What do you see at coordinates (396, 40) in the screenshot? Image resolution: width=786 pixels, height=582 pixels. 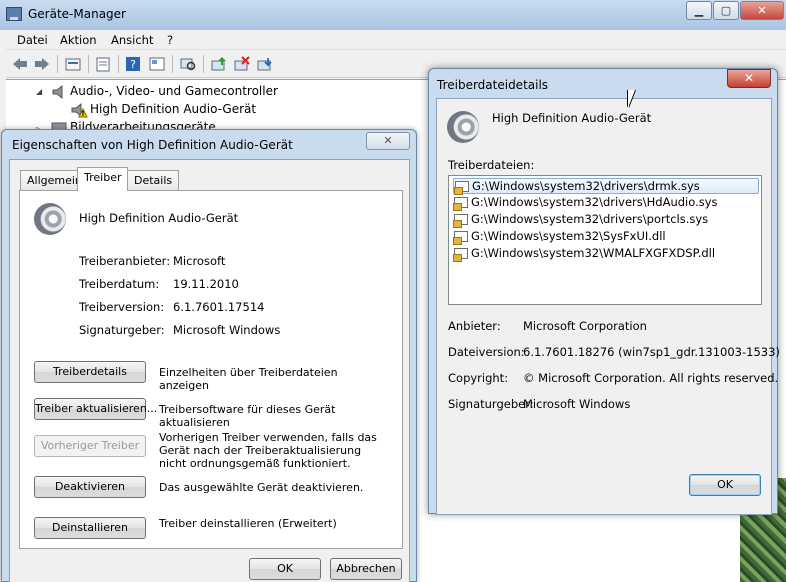 I see `menu-bar: Datei Aktion Ansicht ?` at bounding box center [396, 40].